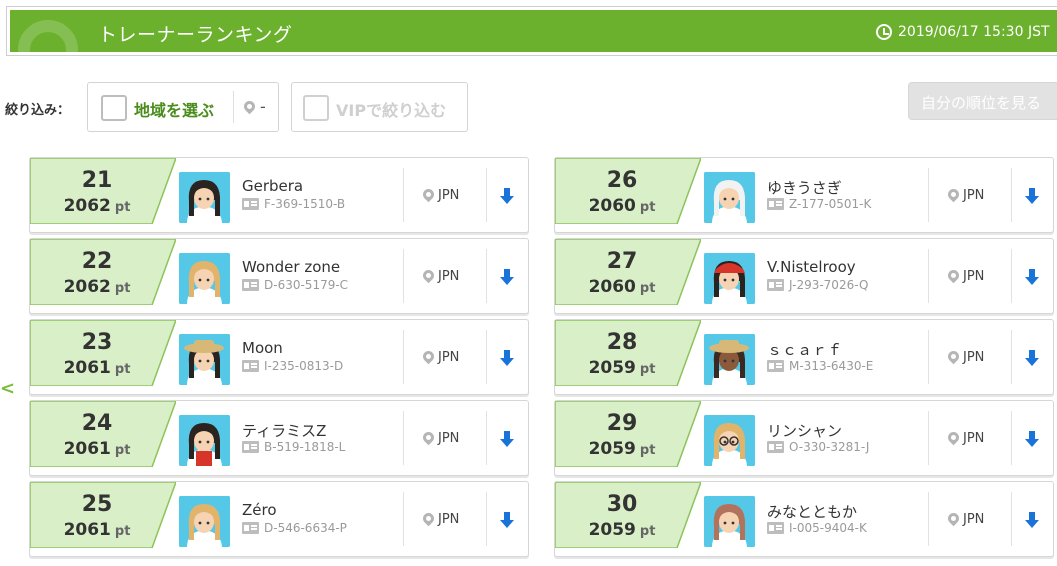  What do you see at coordinates (291, 267) in the screenshot?
I see `trainer-name: Wonder zone` at bounding box center [291, 267].